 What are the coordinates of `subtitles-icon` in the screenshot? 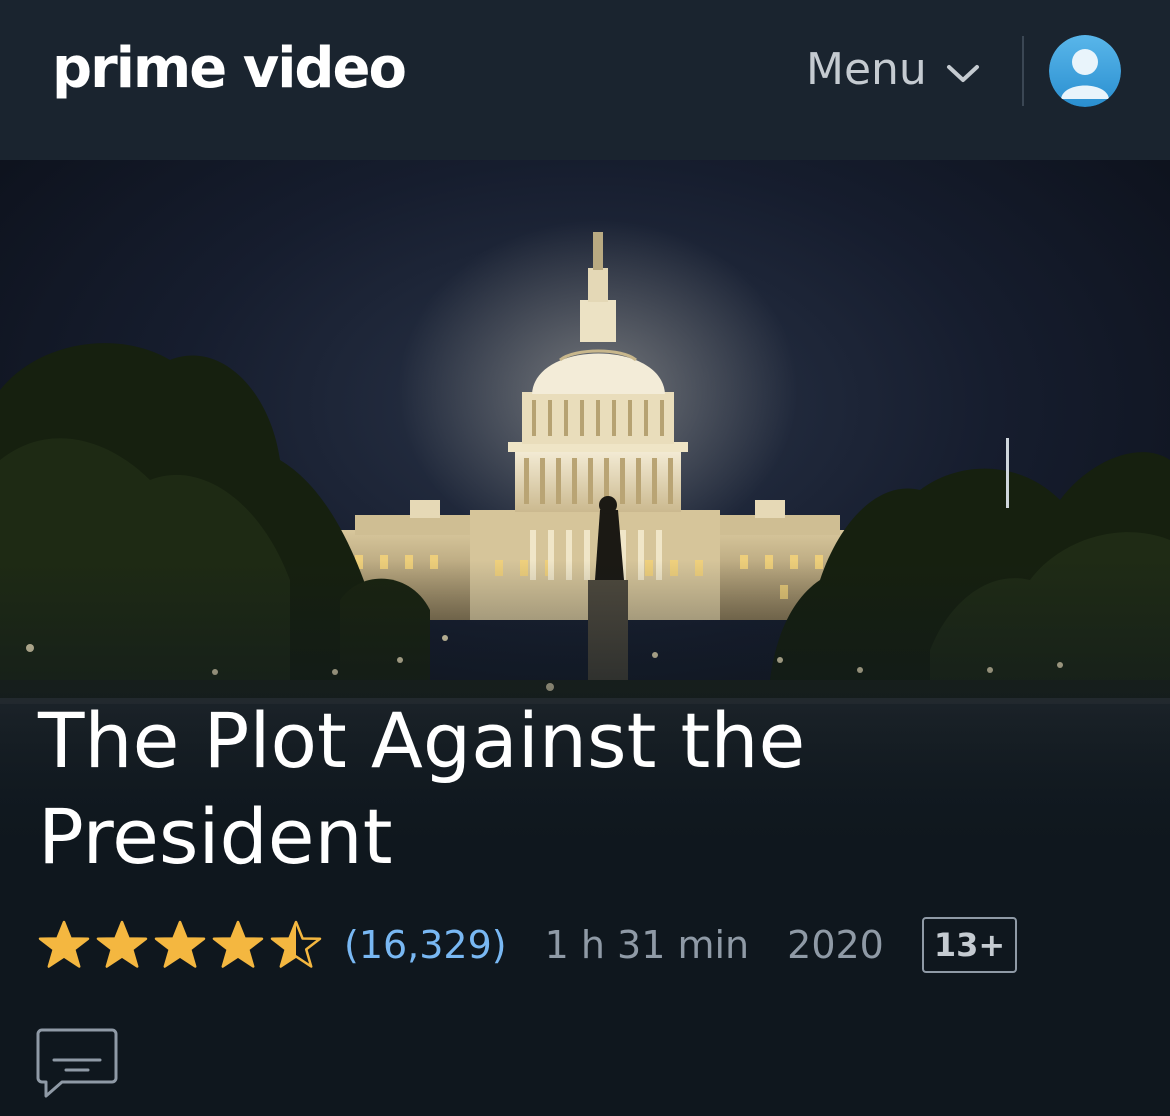 It's located at (77, 1063).